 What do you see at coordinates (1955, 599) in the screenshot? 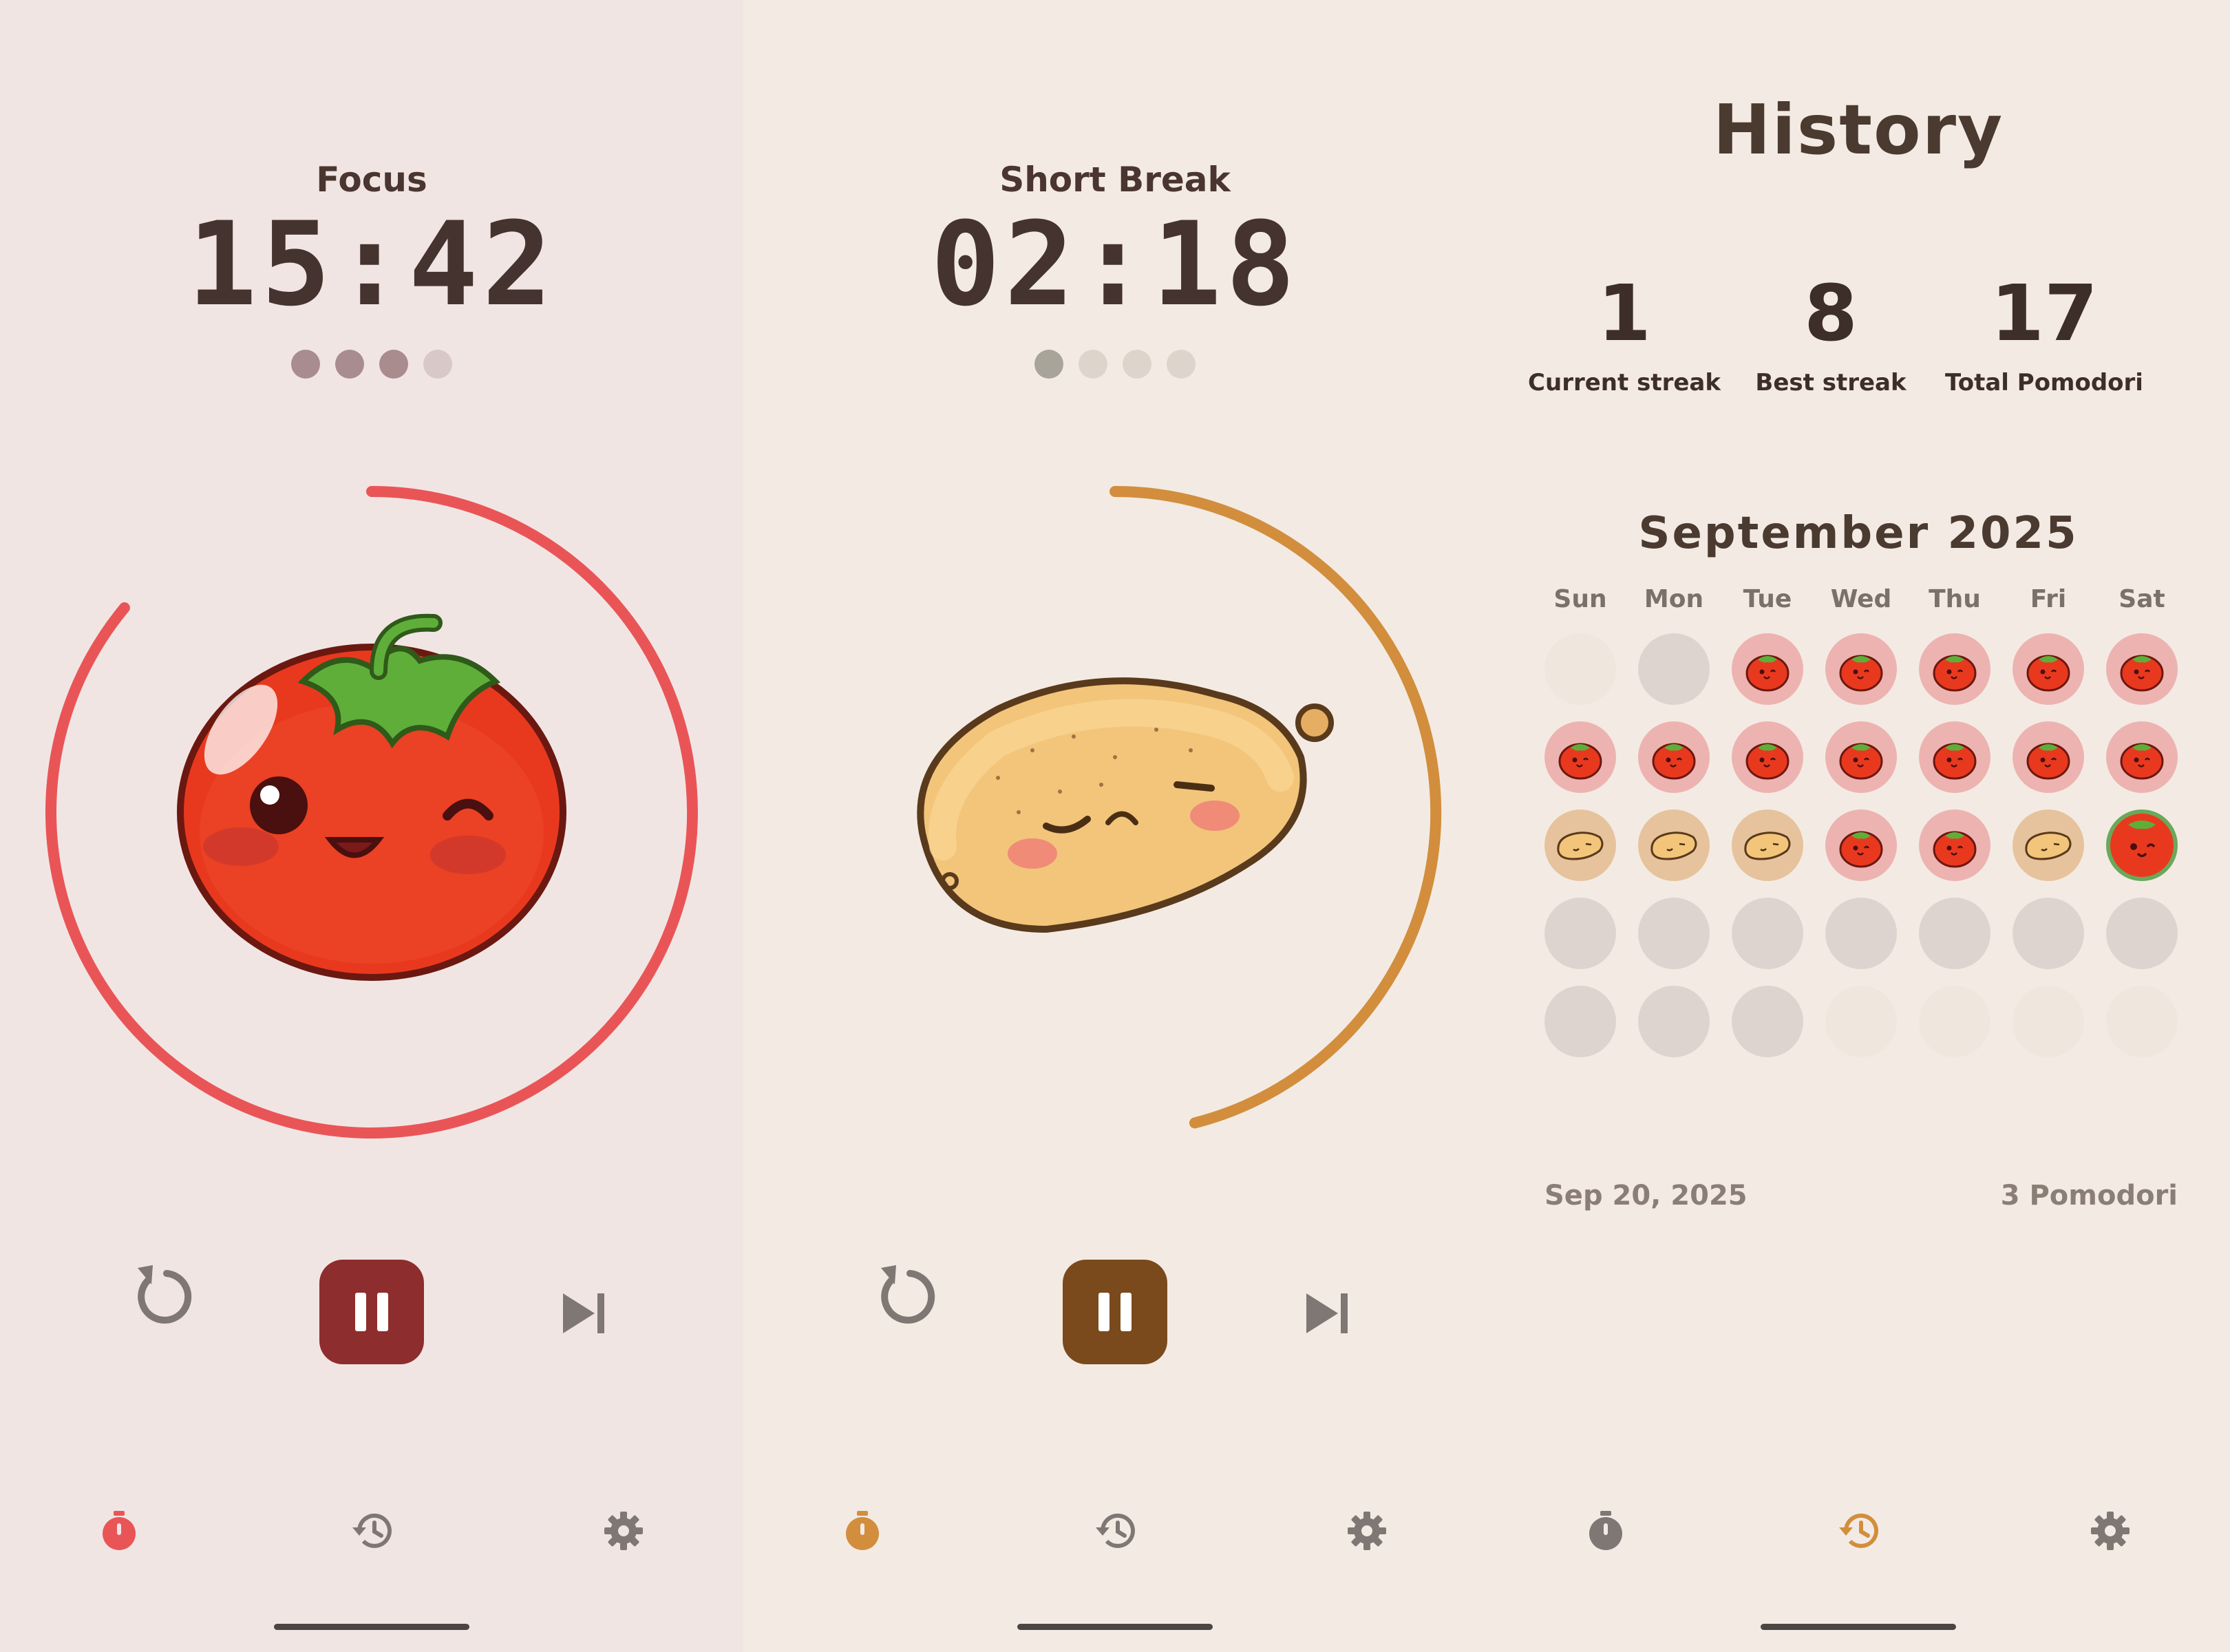
I see `weekday-label: Thu` at bounding box center [1955, 599].